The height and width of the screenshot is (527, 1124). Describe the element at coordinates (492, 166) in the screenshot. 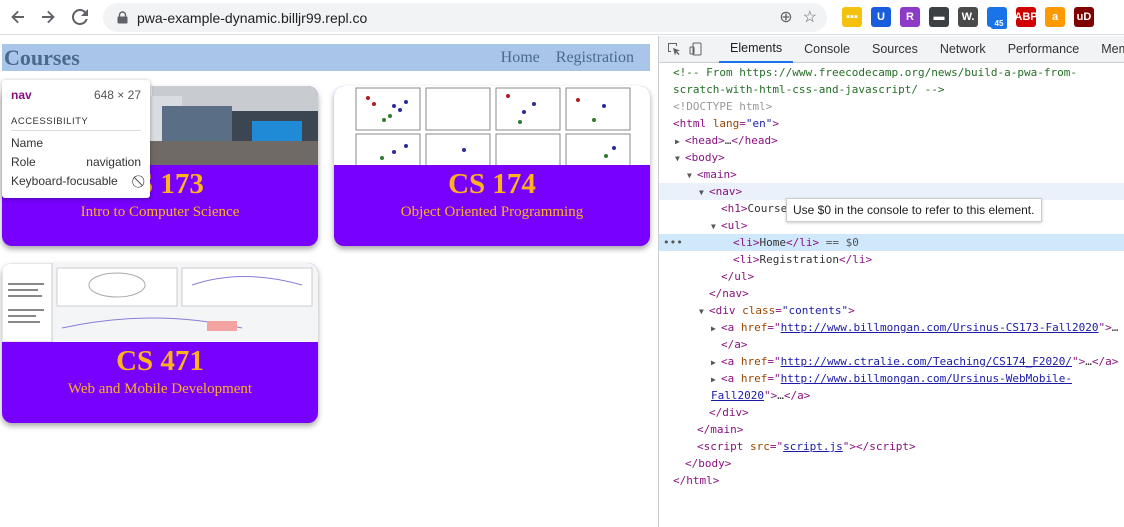

I see `course-card: CS 174 Object Oriented Programming` at that location.